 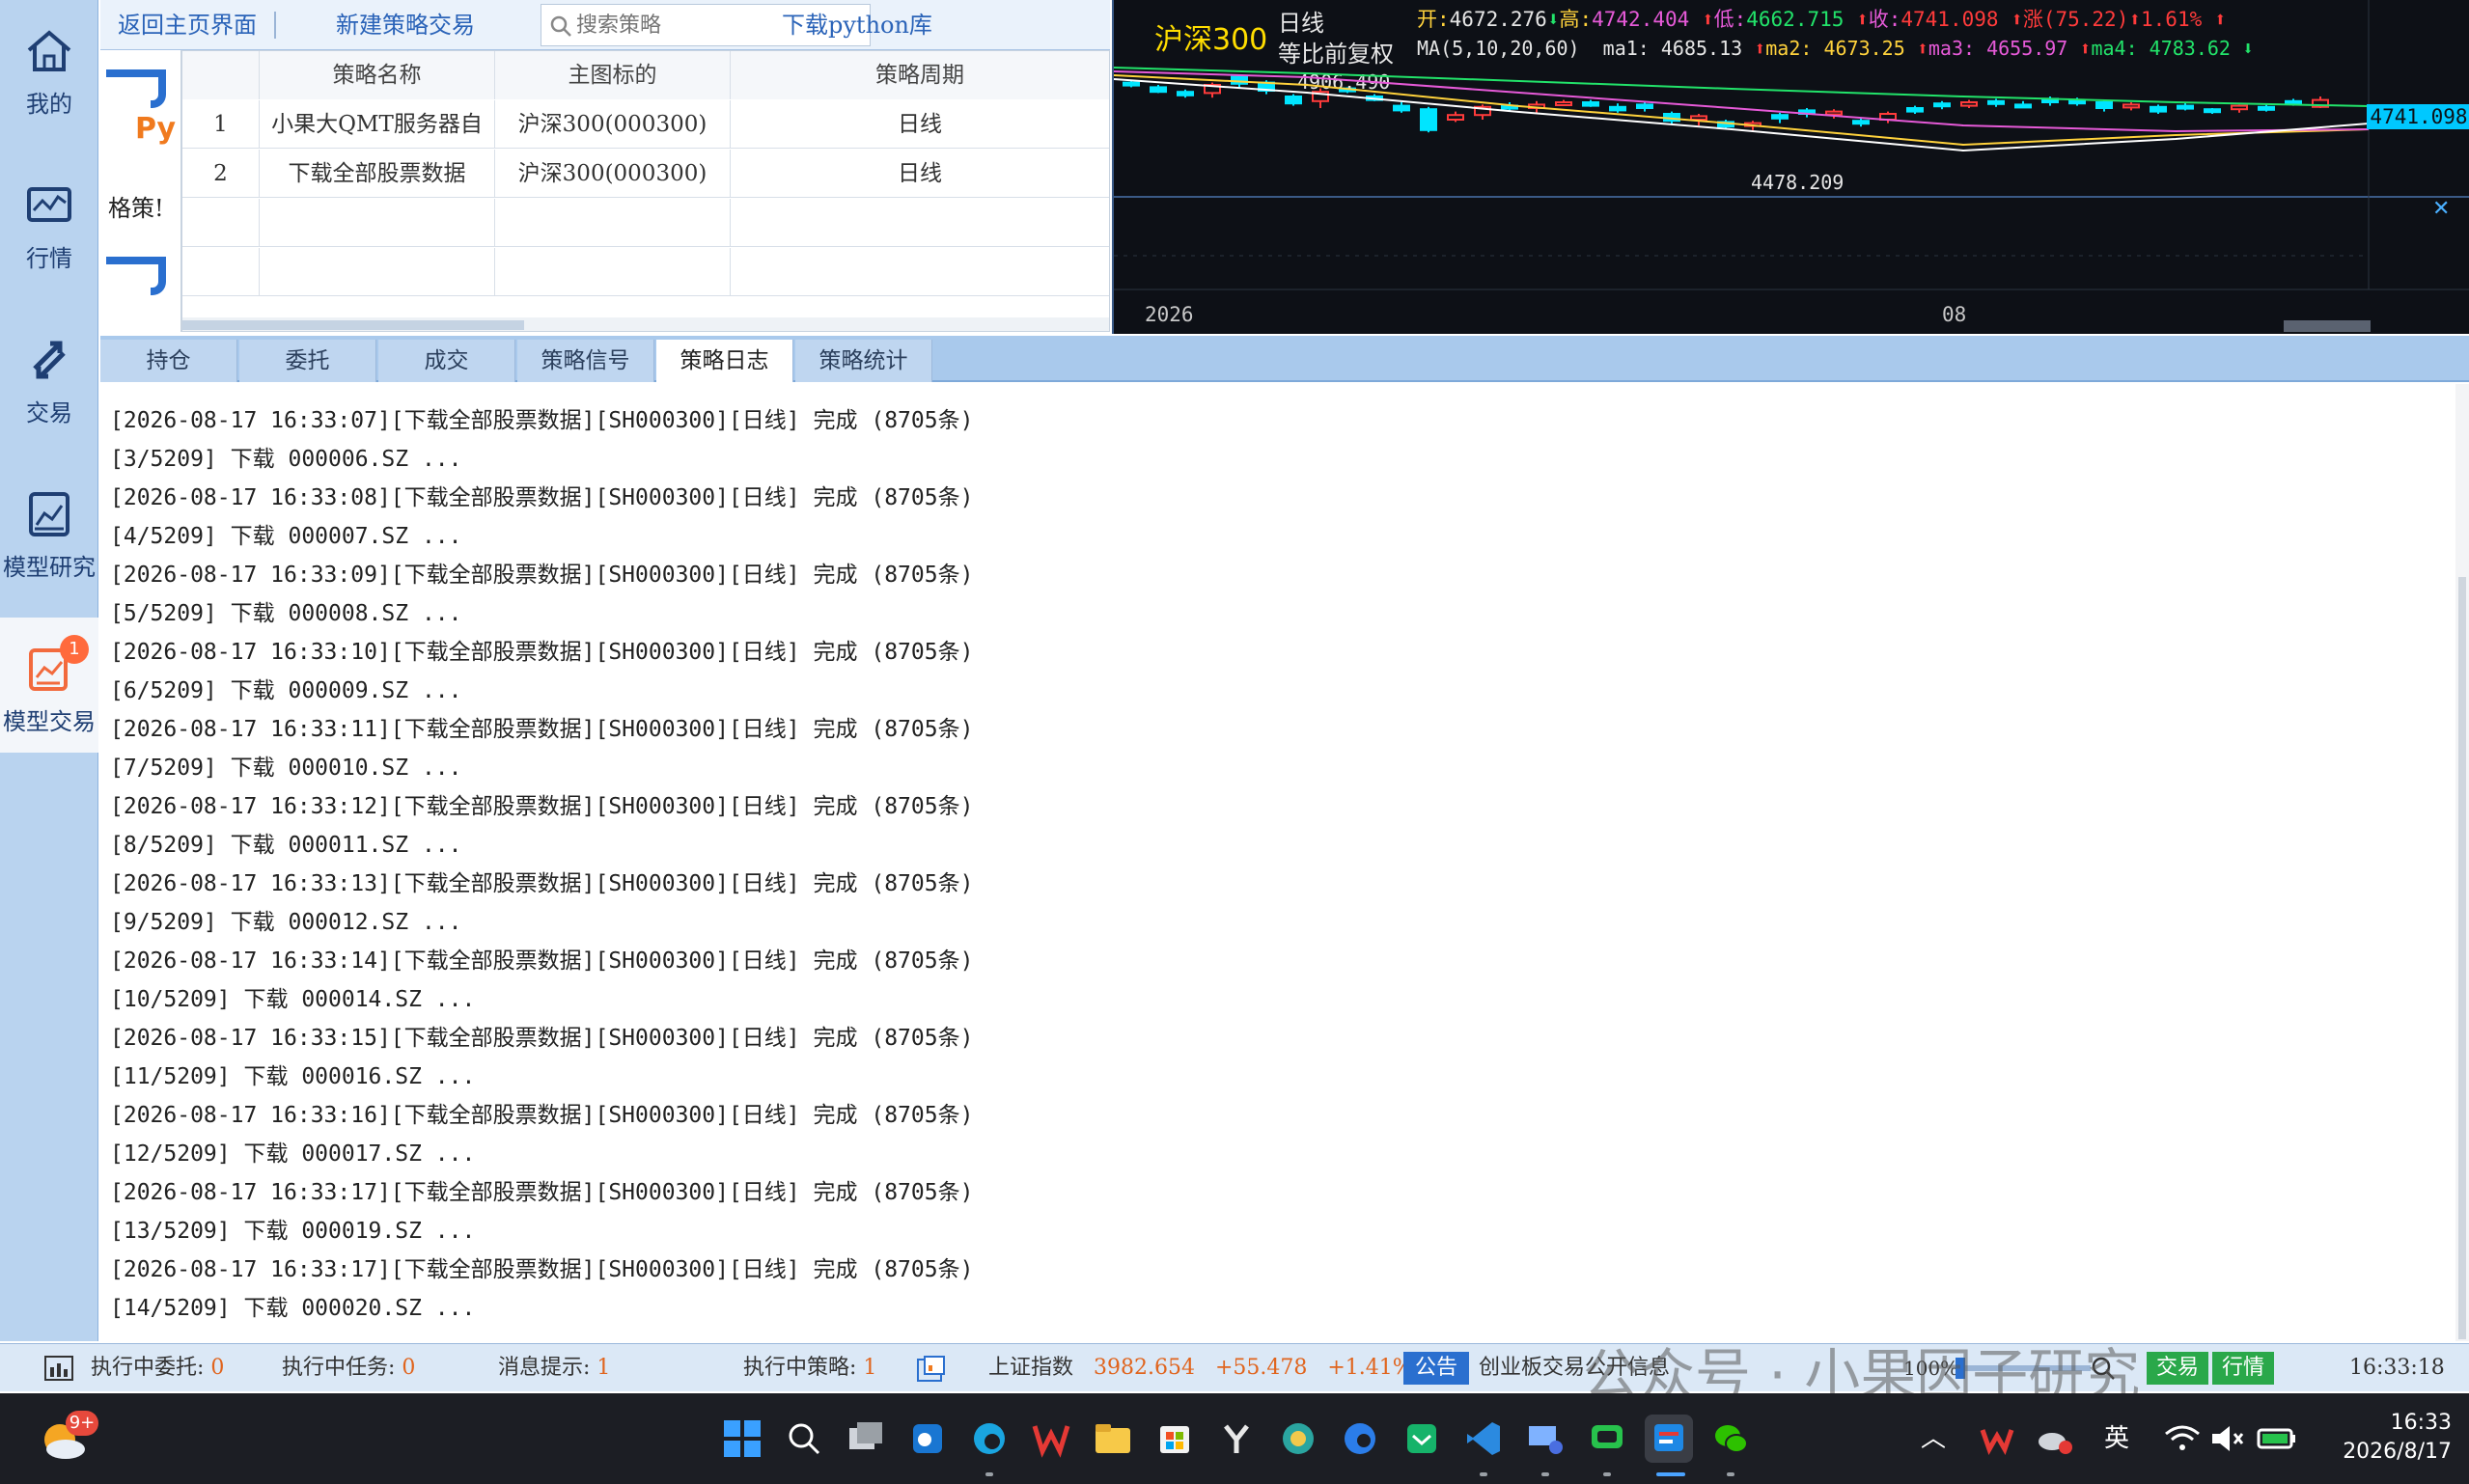 What do you see at coordinates (2116, 1436) in the screenshot?
I see `ime-indicator: 英` at bounding box center [2116, 1436].